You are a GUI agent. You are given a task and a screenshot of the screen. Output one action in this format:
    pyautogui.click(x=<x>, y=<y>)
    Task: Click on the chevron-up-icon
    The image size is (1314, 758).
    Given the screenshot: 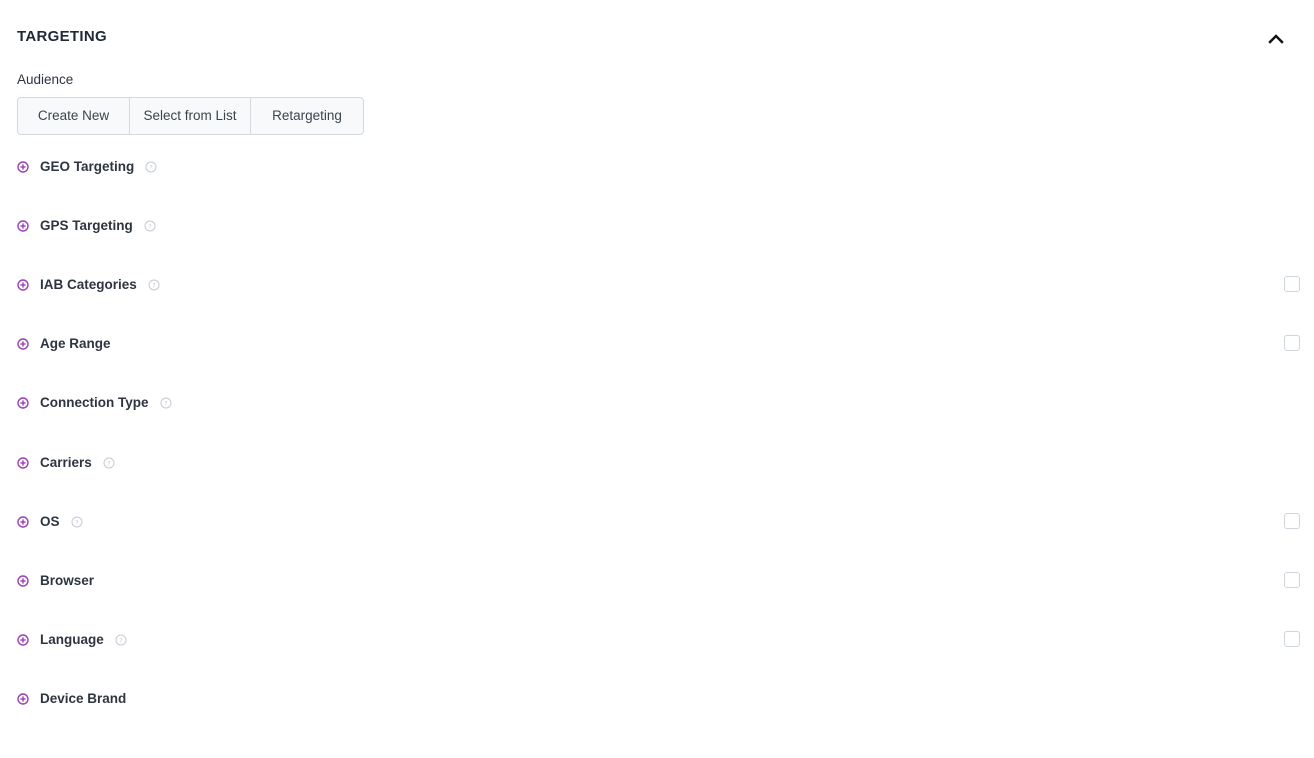 What is the action you would take?
    pyautogui.click(x=1276, y=39)
    